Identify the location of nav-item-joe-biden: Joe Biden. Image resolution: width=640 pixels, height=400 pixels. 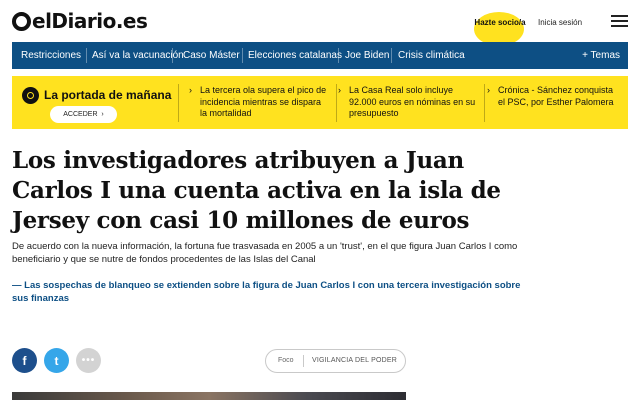
(367, 55).